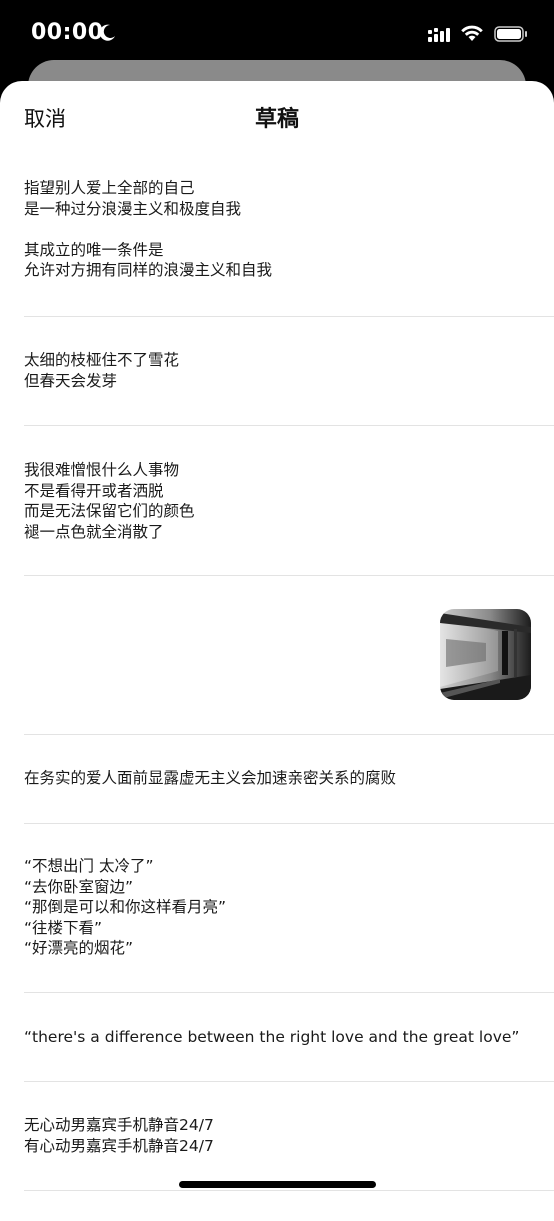 The width and height of the screenshot is (554, 1221). Describe the element at coordinates (102, 360) in the screenshot. I see `draft-line: 太细的枝桠住不了雪花` at that location.